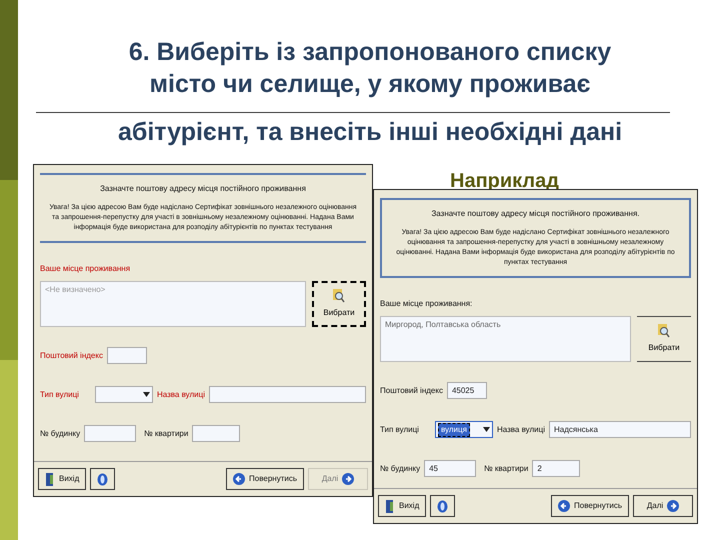  I want to click on field-label: Ваше місце проживання, so click(86, 269).